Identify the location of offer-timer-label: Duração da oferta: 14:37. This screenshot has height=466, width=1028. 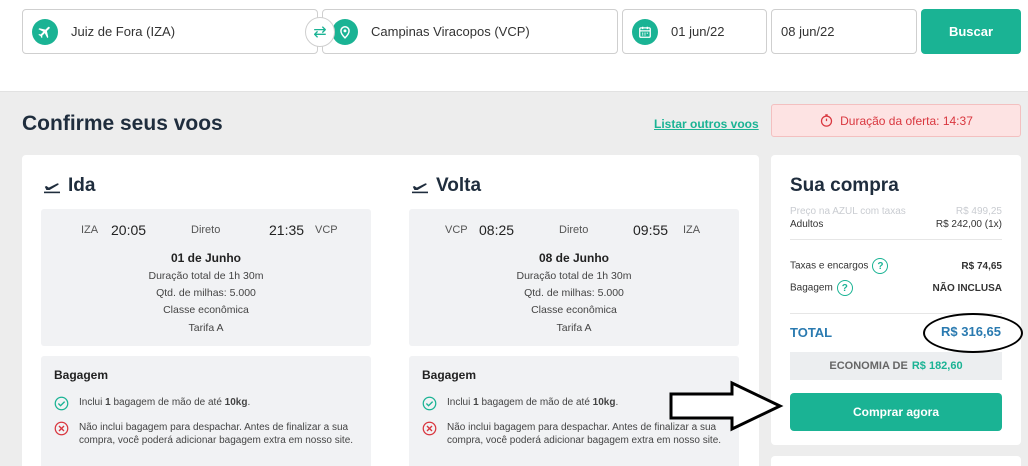
(906, 120).